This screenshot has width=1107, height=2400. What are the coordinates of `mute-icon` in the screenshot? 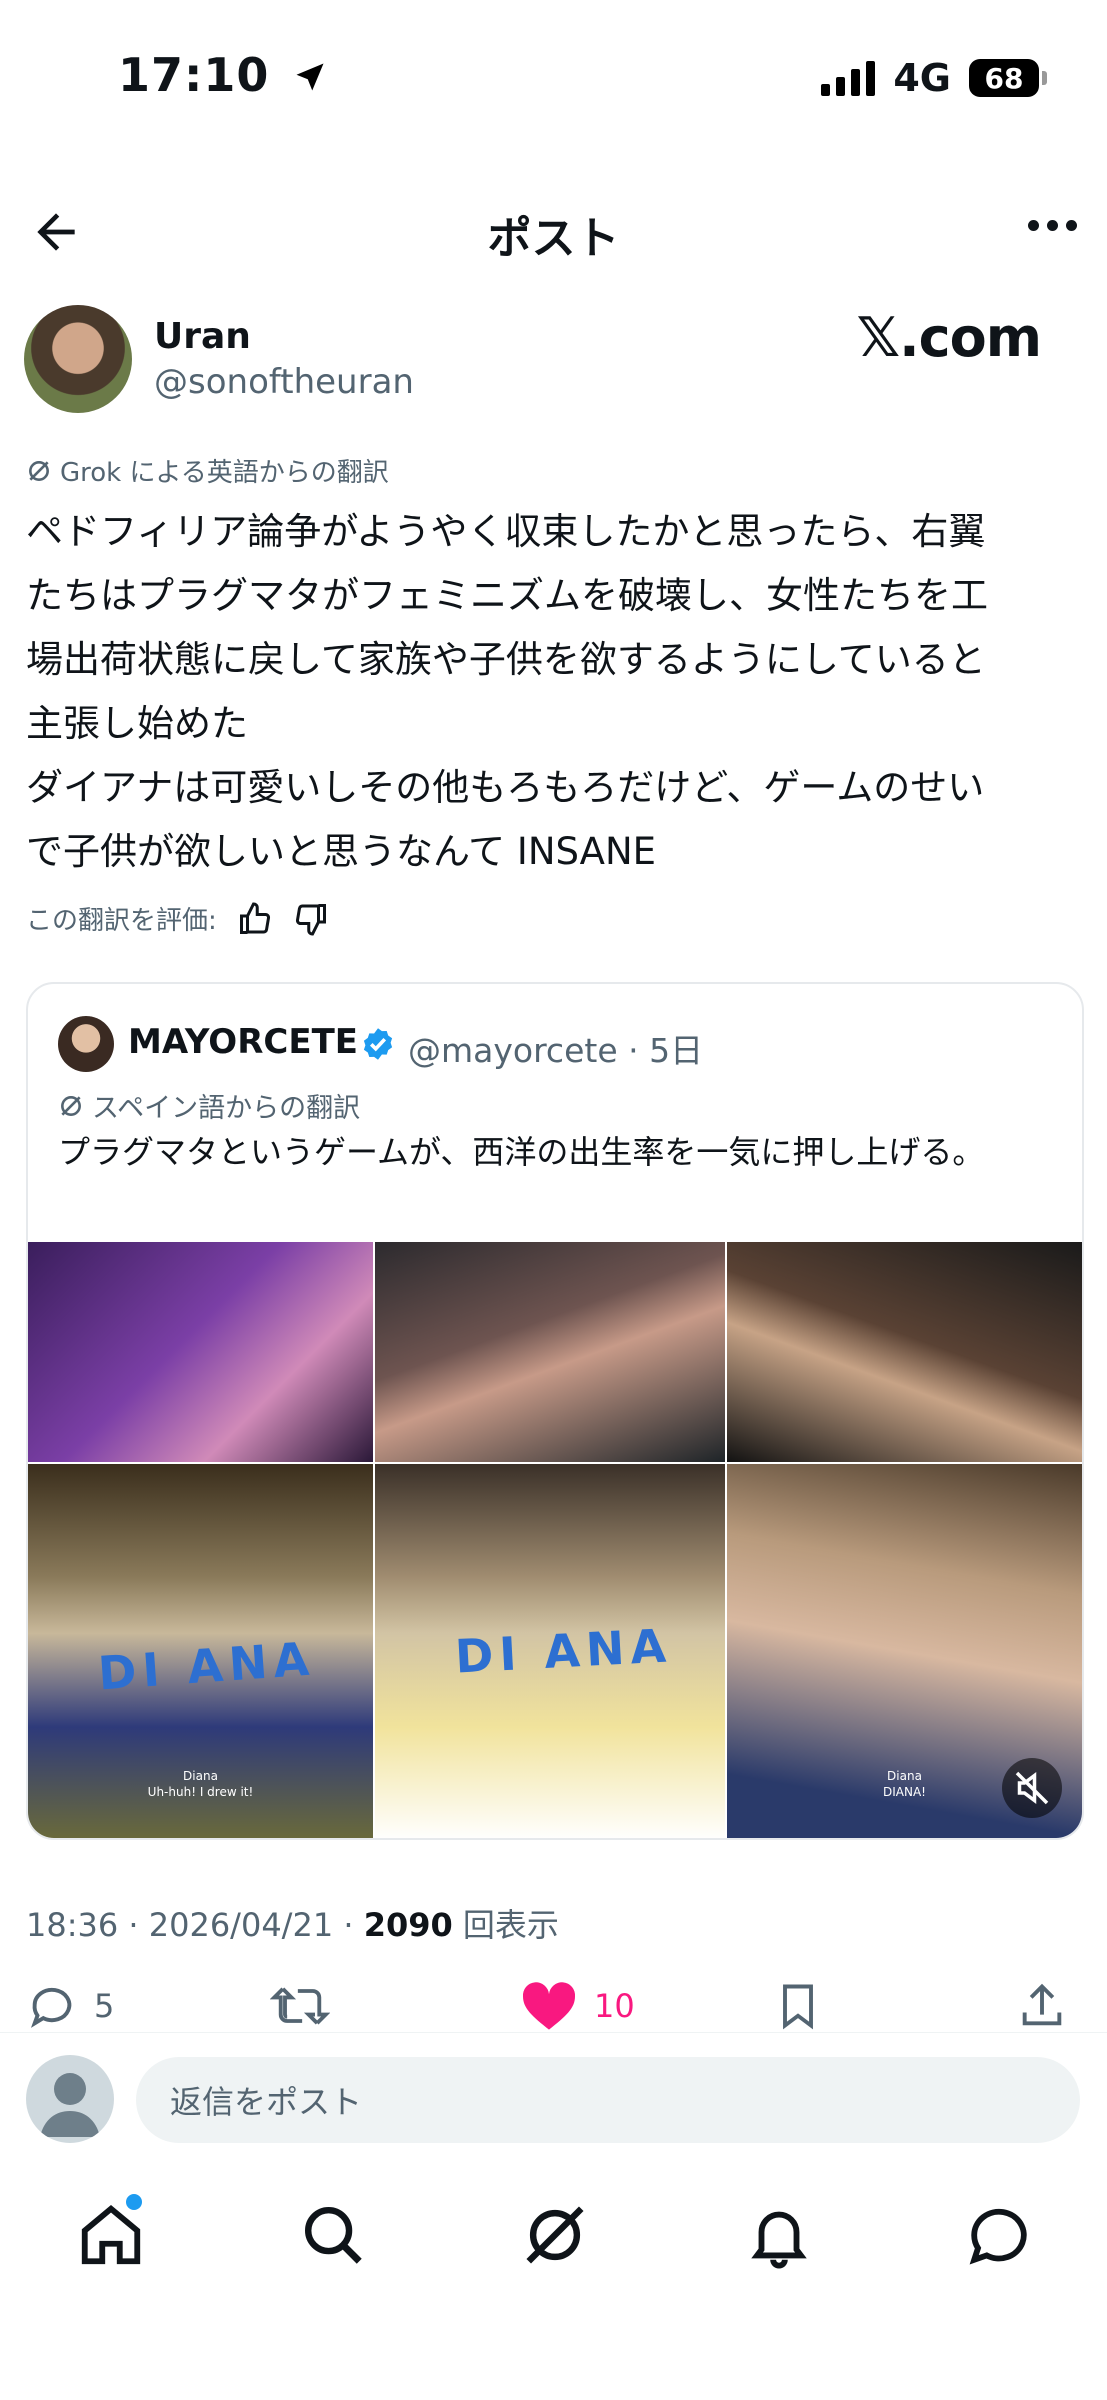 It's located at (1032, 1788).